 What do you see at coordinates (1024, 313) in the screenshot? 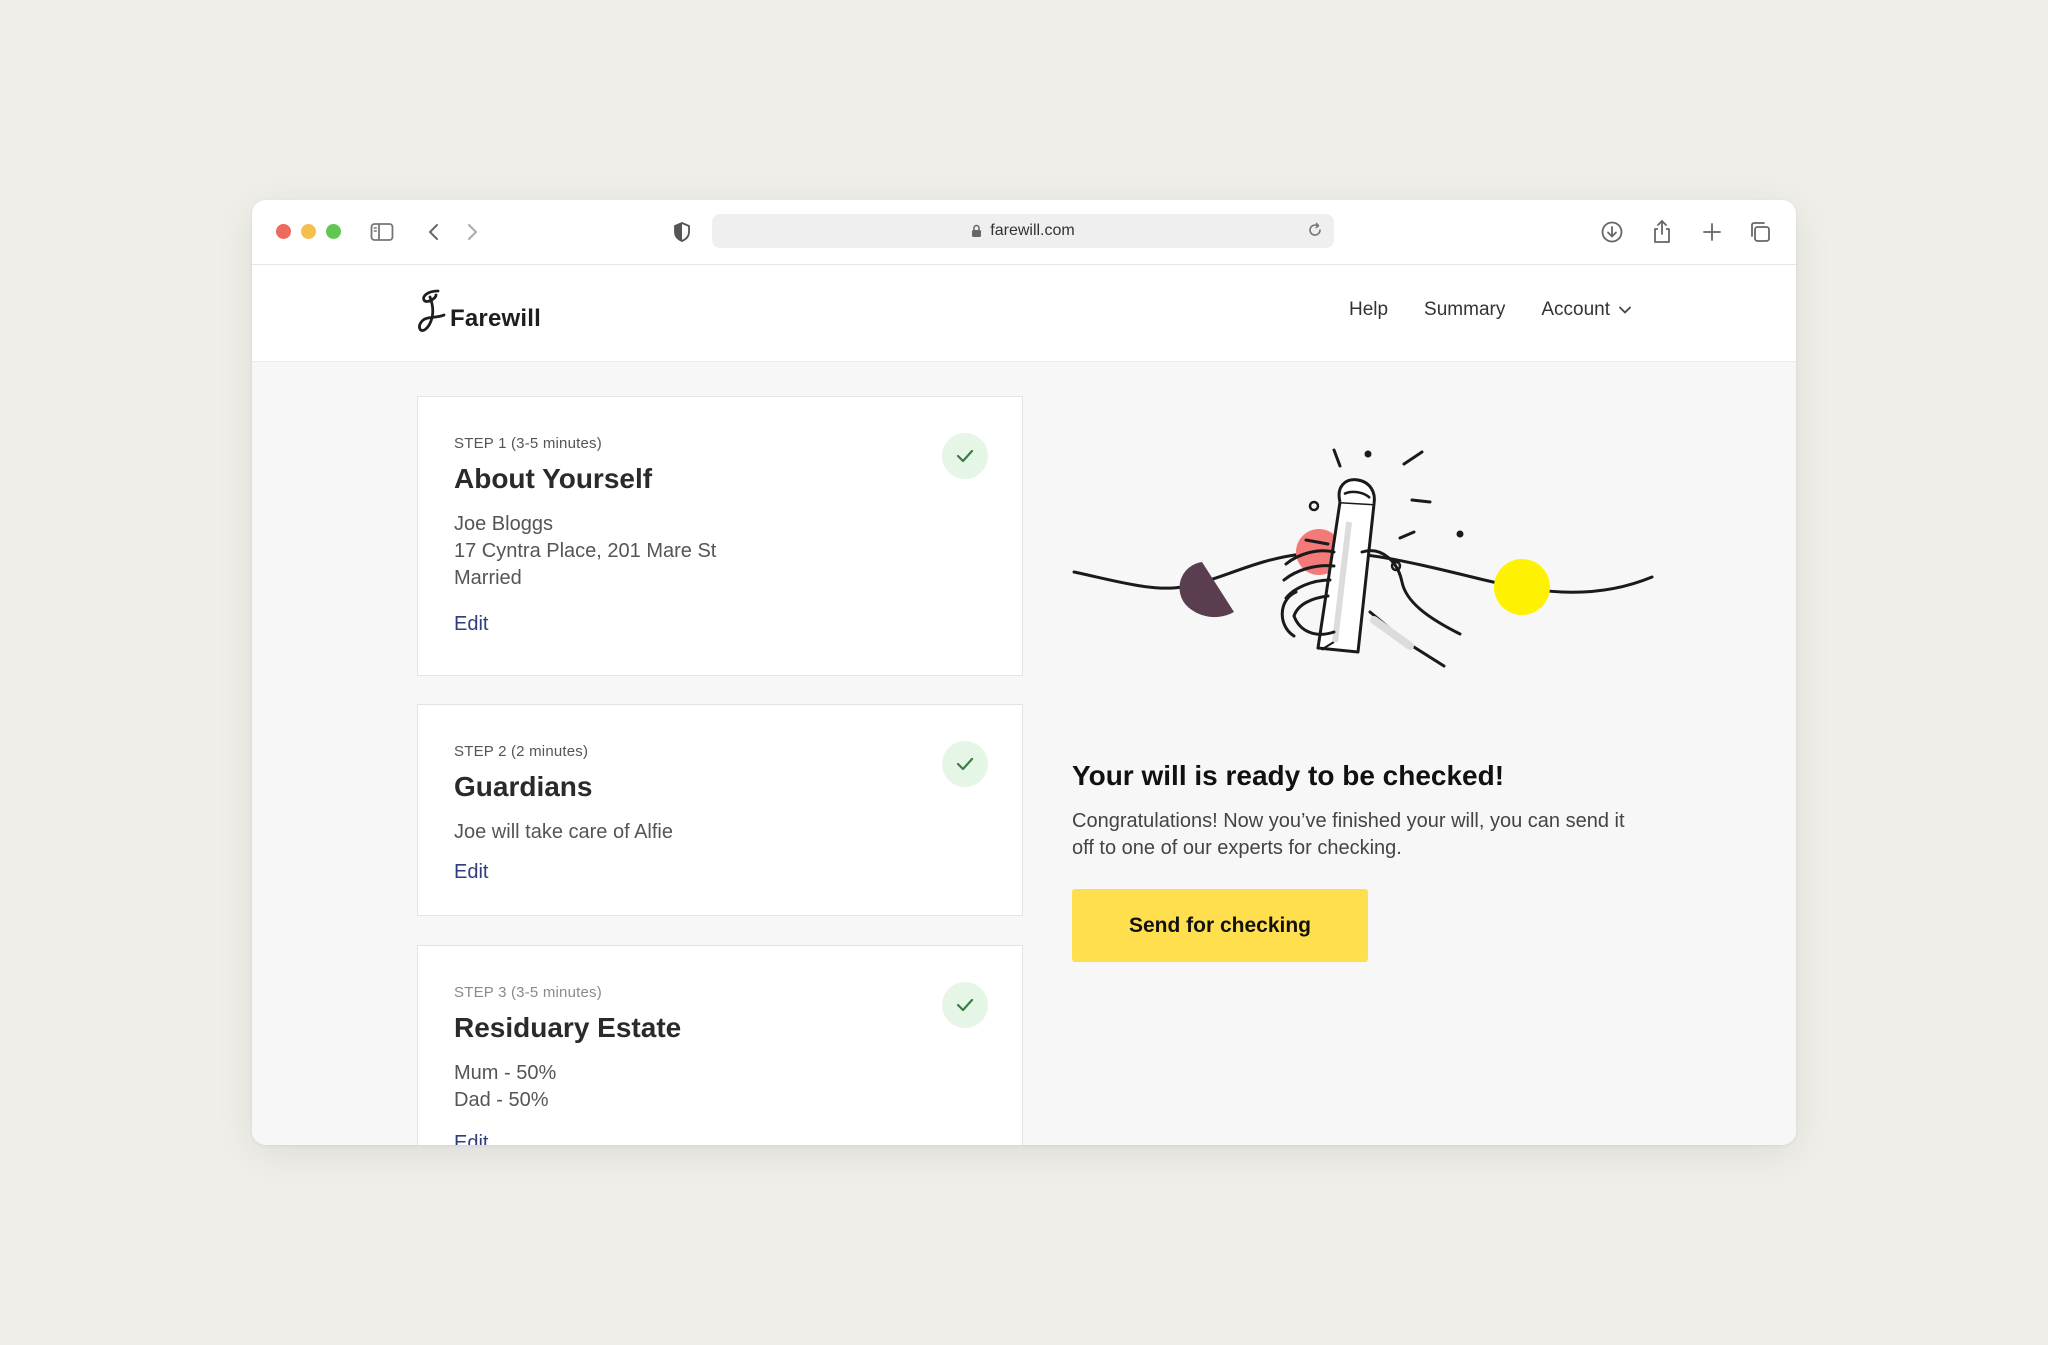
I see `site-header: Farewill Help Summary Account` at bounding box center [1024, 313].